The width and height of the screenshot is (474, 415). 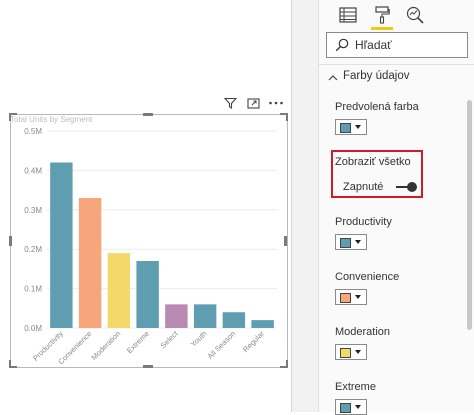 I want to click on chart-title: Total Units by Segment, so click(x=51, y=119).